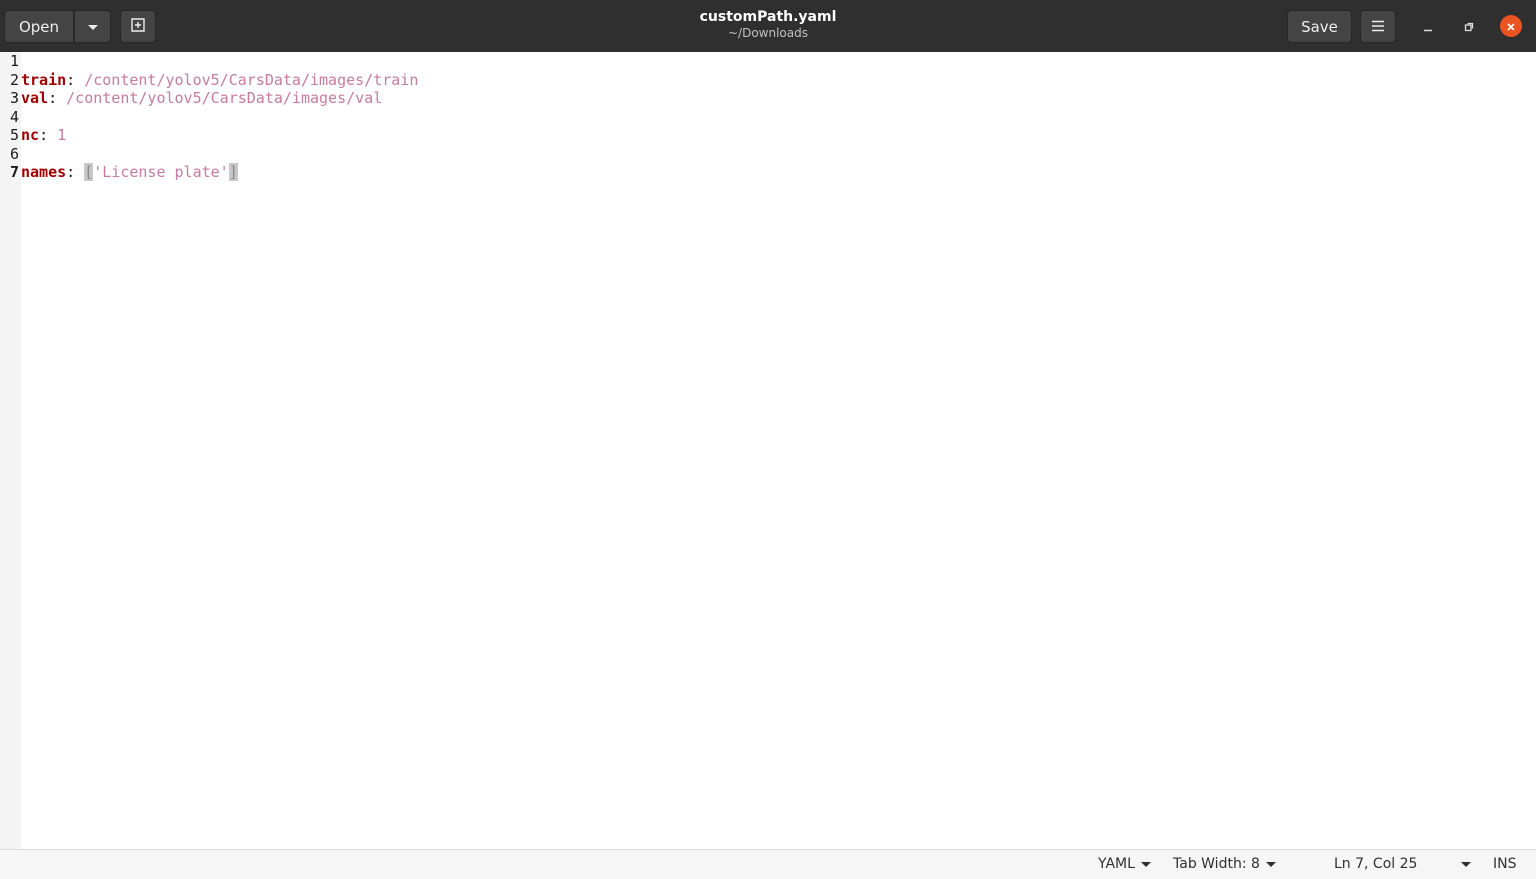  What do you see at coordinates (10, 450) in the screenshot?
I see `line-number-gutter: 1 2 3 4 5 6 7` at bounding box center [10, 450].